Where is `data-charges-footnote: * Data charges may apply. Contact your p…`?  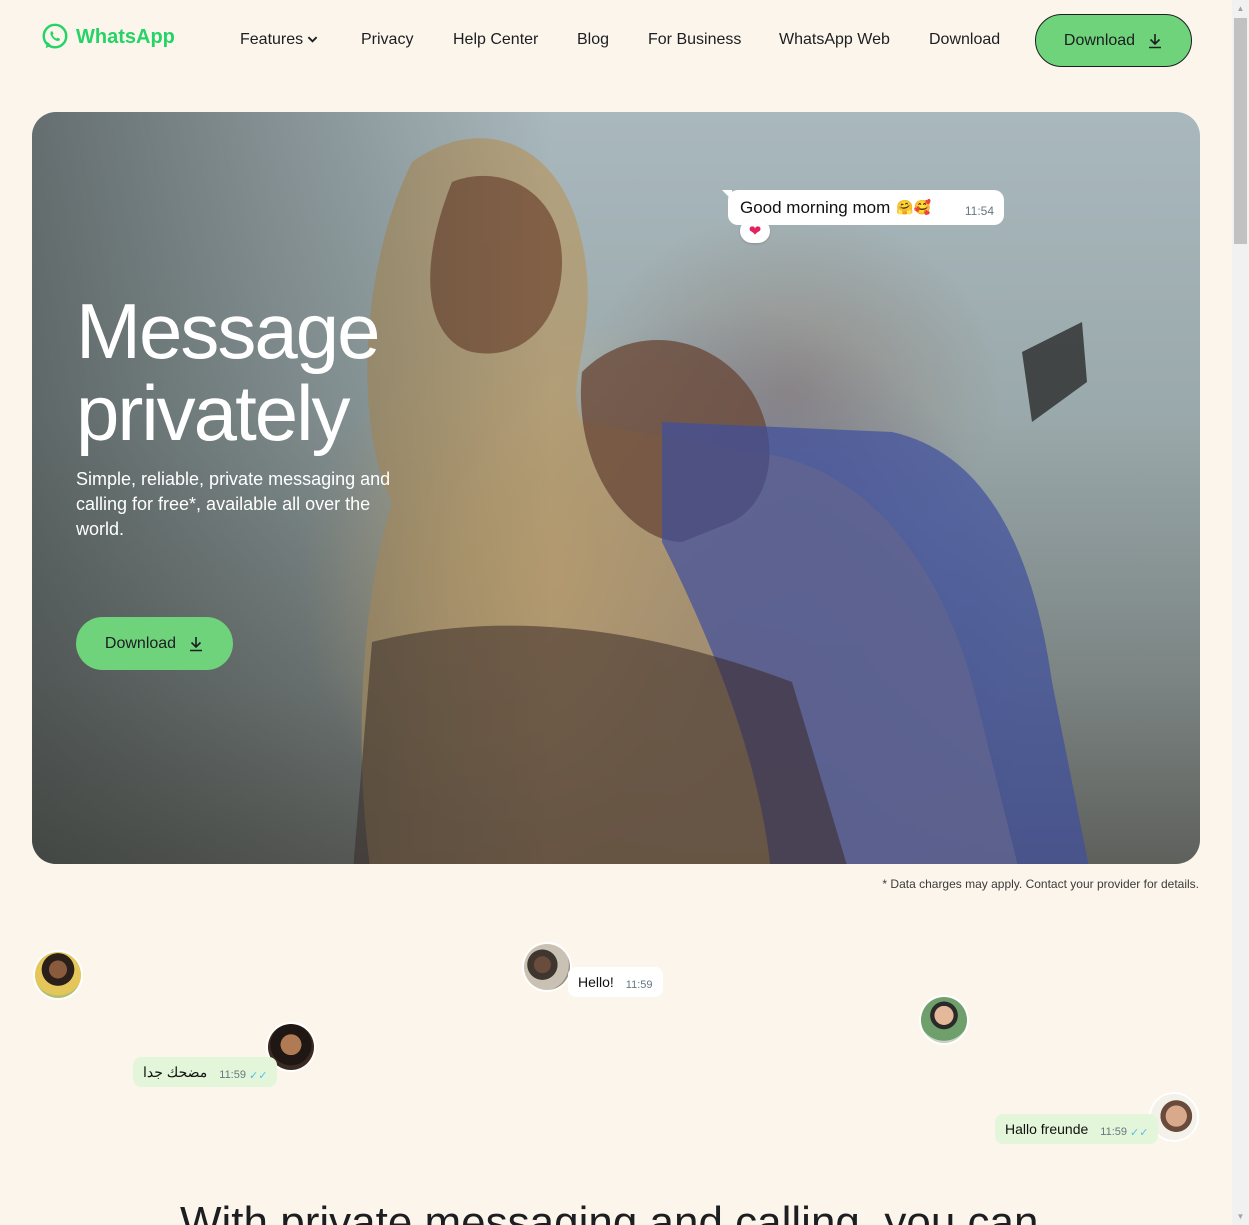 data-charges-footnote: * Data charges may apply. Contact your p… is located at coordinates (1040, 884).